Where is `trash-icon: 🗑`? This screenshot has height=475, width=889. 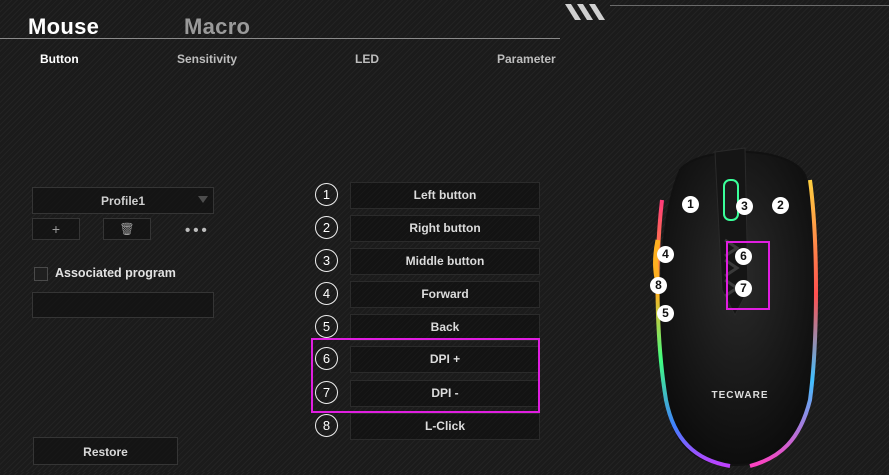
trash-icon: 🗑 is located at coordinates (127, 229).